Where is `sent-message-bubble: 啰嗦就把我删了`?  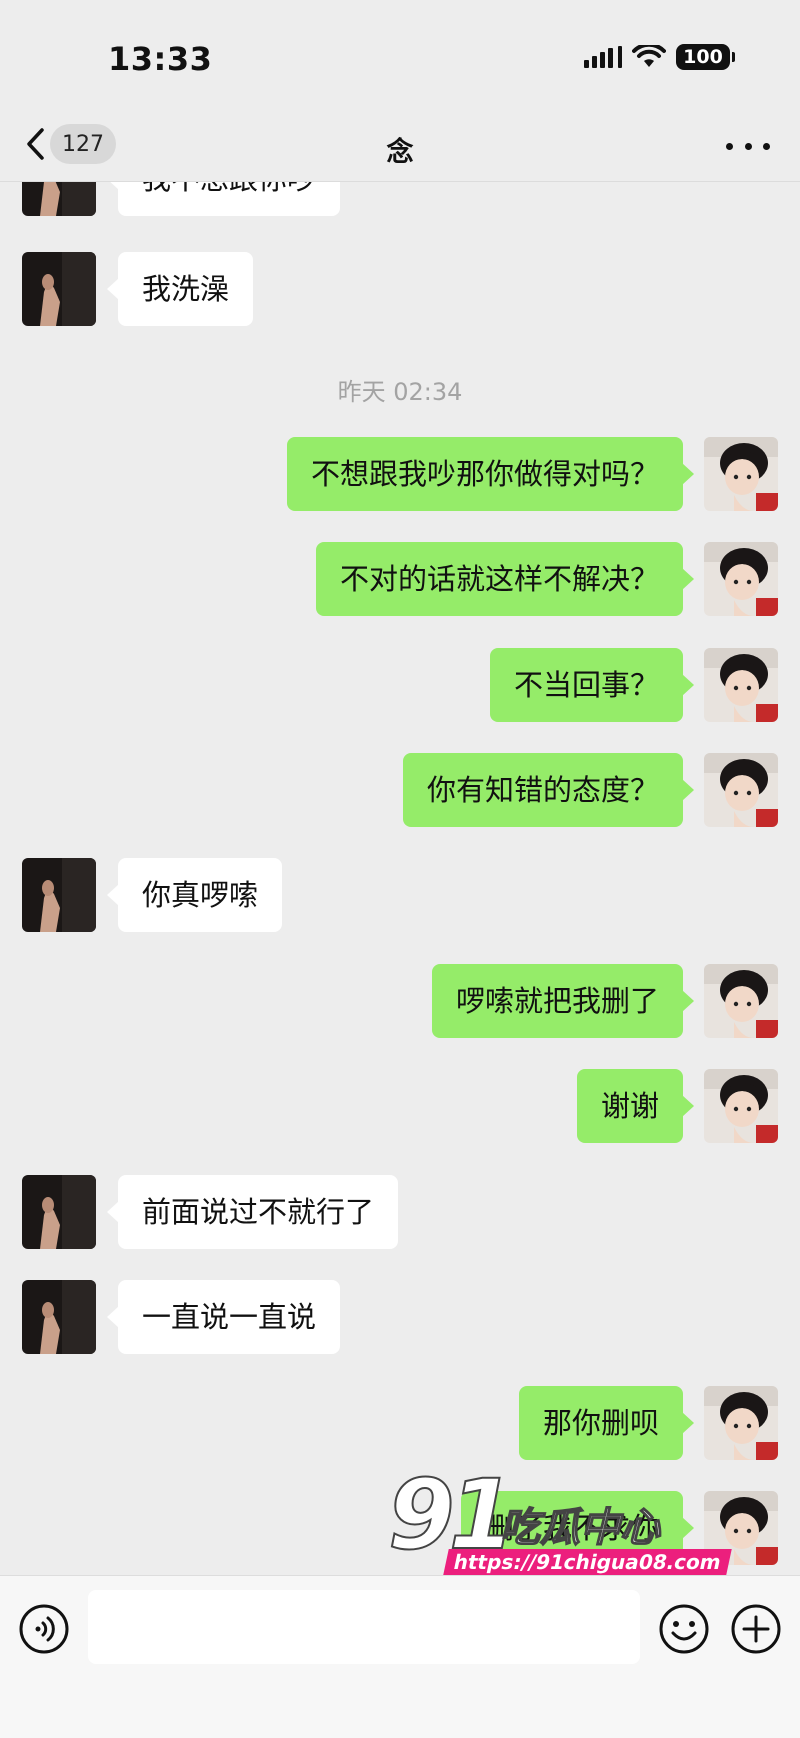
sent-message-bubble: 啰嗦就把我删了 is located at coordinates (563, 1001).